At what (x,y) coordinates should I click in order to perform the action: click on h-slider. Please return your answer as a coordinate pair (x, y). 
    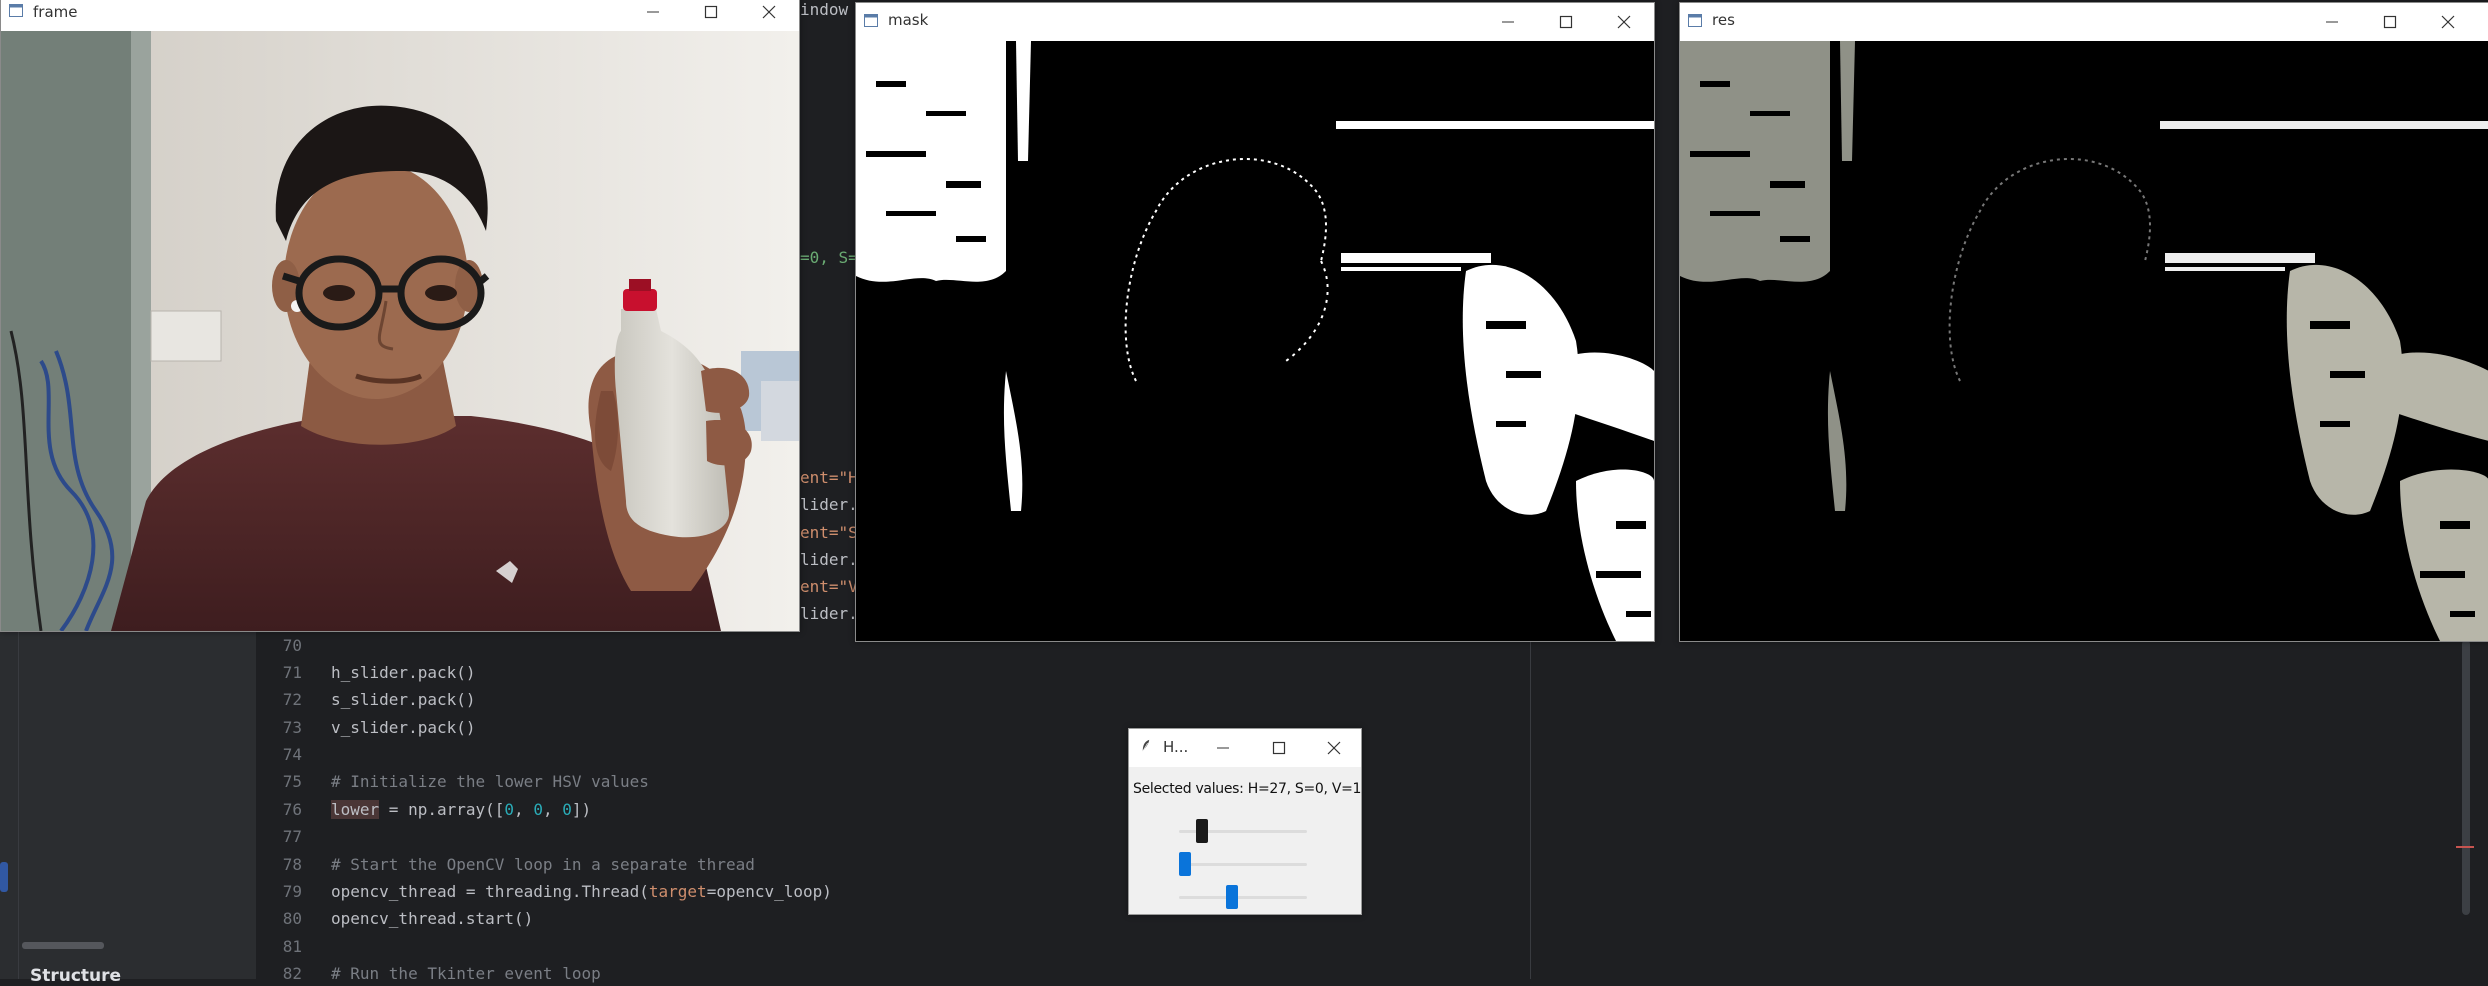
    Looking at the image, I should click on (1243, 831).